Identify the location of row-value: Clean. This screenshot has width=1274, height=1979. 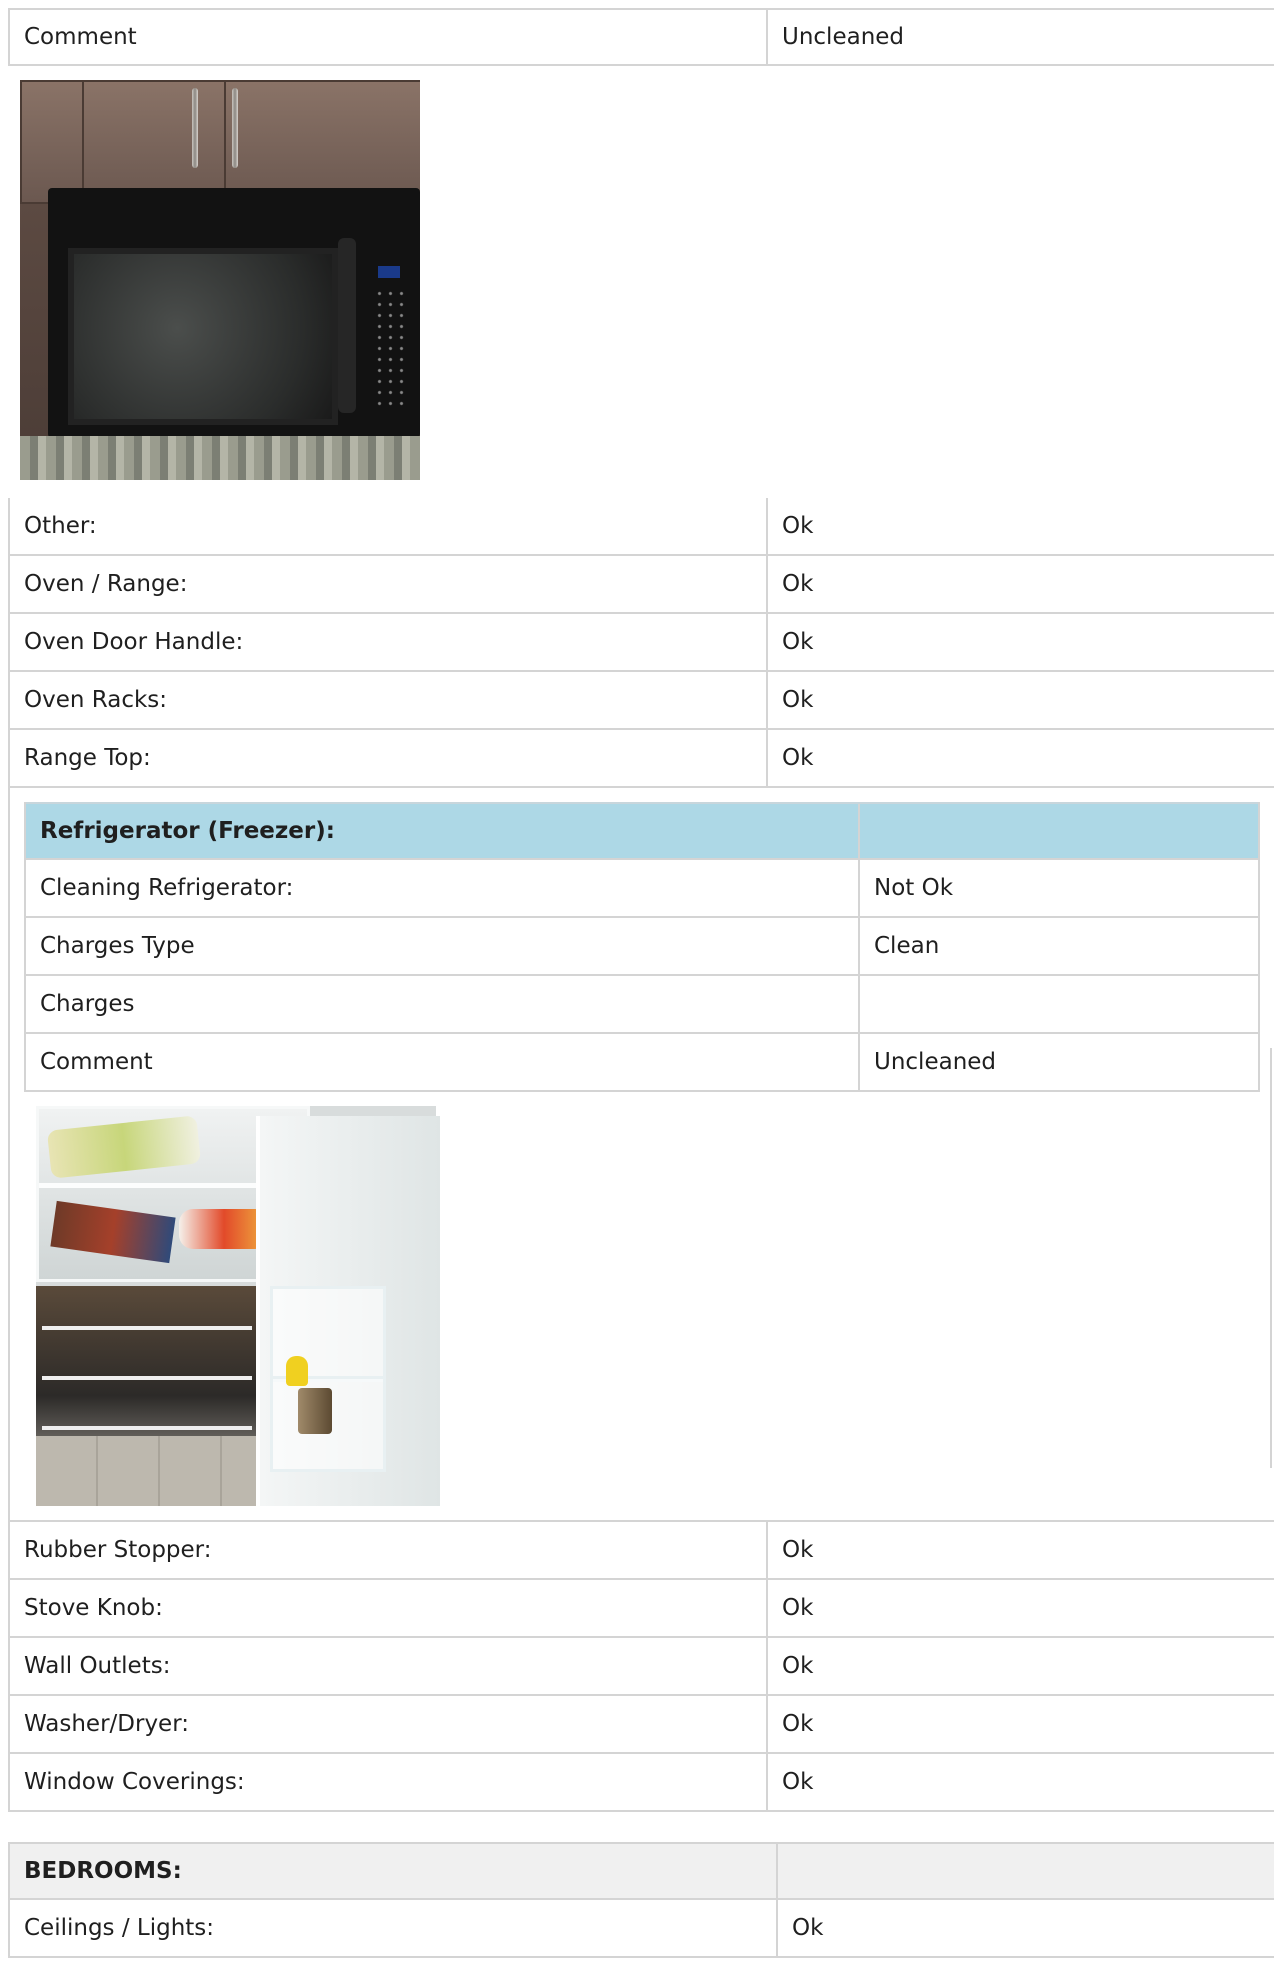
(907, 946).